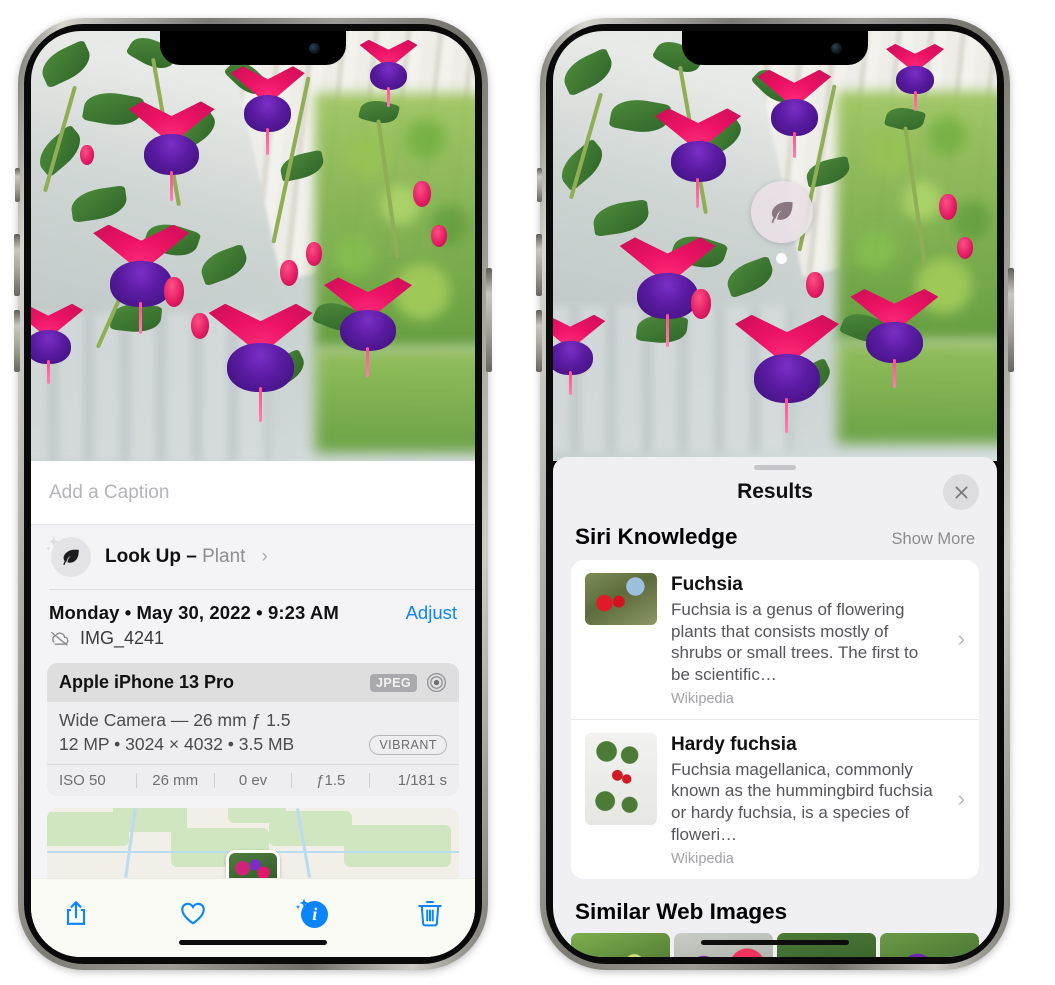 The height and width of the screenshot is (985, 1055). Describe the element at coordinates (253, 843) in the screenshot. I see `photo-location-map` at that location.